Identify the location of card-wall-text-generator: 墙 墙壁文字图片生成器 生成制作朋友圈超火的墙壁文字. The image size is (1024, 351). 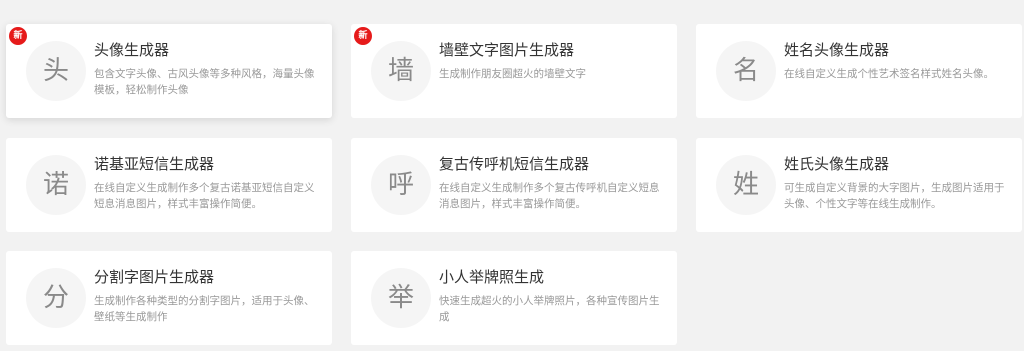
(514, 71).